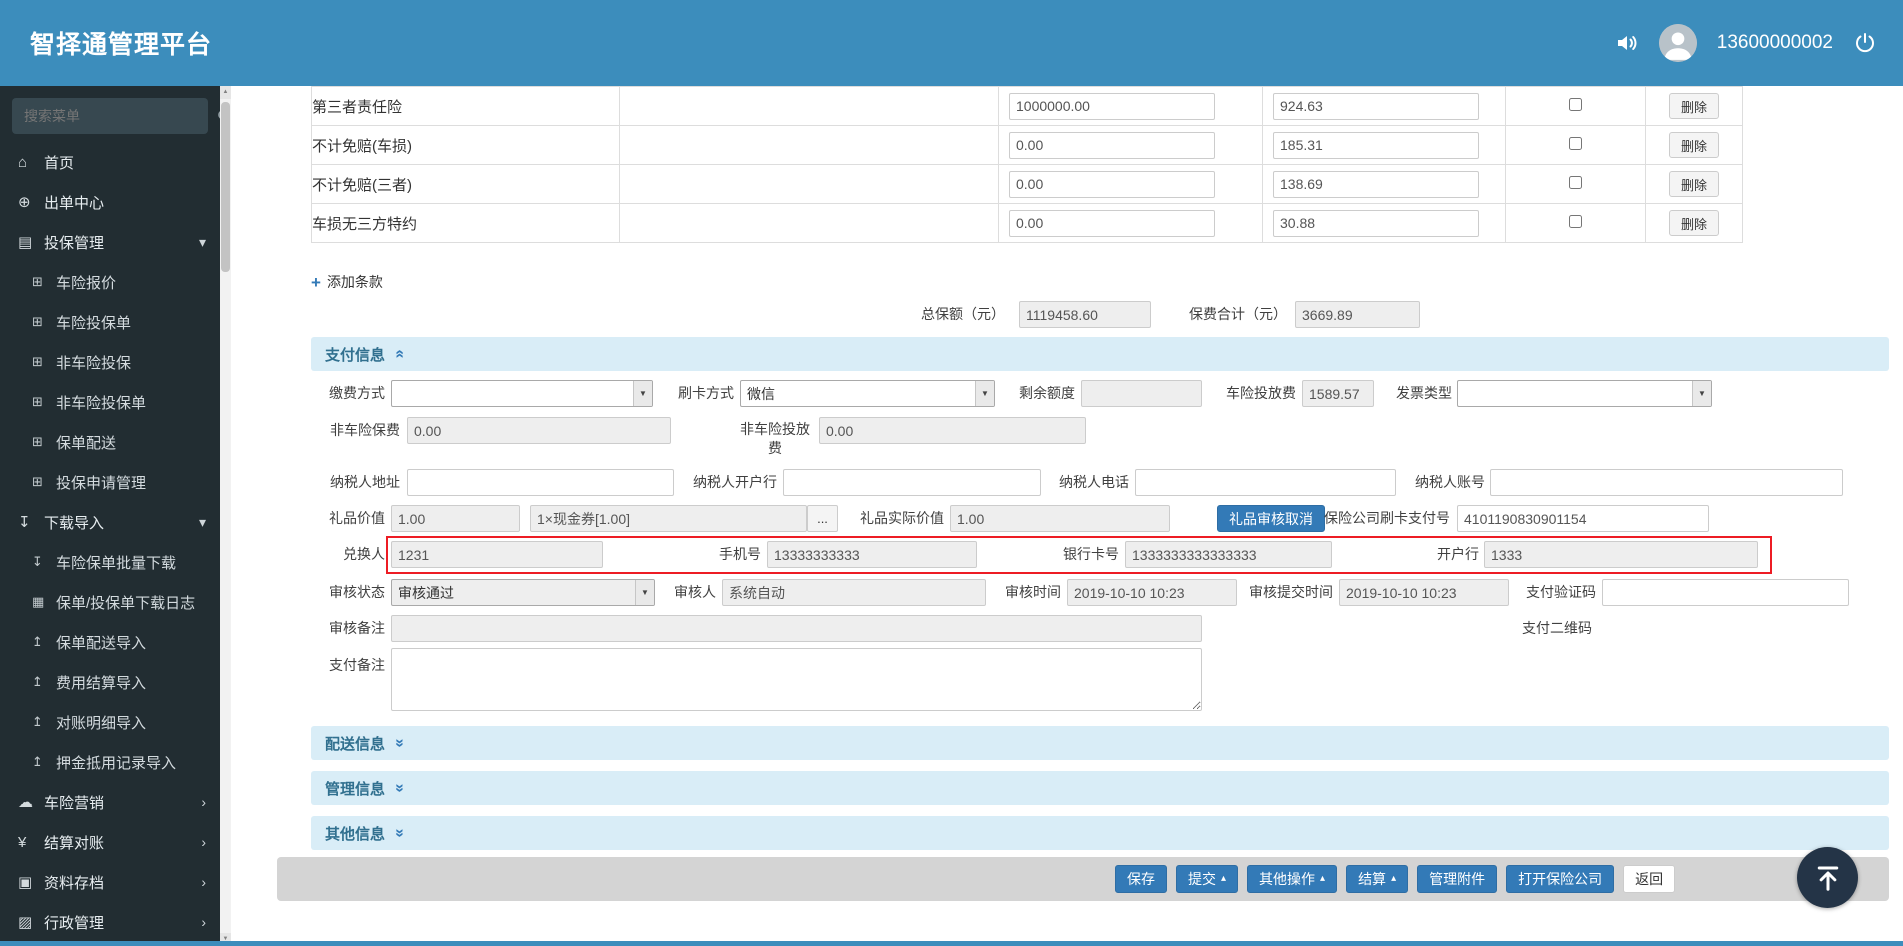 Image resolution: width=1903 pixels, height=946 pixels. What do you see at coordinates (25, 802) in the screenshot?
I see `cloud-icon: ☁` at bounding box center [25, 802].